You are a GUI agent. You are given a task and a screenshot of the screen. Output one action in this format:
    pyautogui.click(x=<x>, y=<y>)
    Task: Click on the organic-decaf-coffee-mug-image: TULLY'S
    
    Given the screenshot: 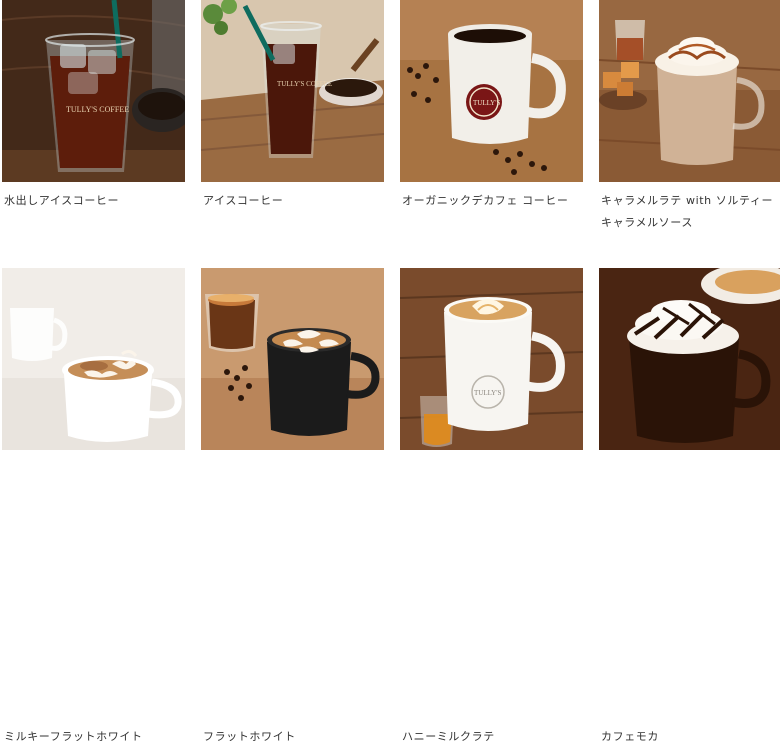 What is the action you would take?
    pyautogui.click(x=491, y=91)
    